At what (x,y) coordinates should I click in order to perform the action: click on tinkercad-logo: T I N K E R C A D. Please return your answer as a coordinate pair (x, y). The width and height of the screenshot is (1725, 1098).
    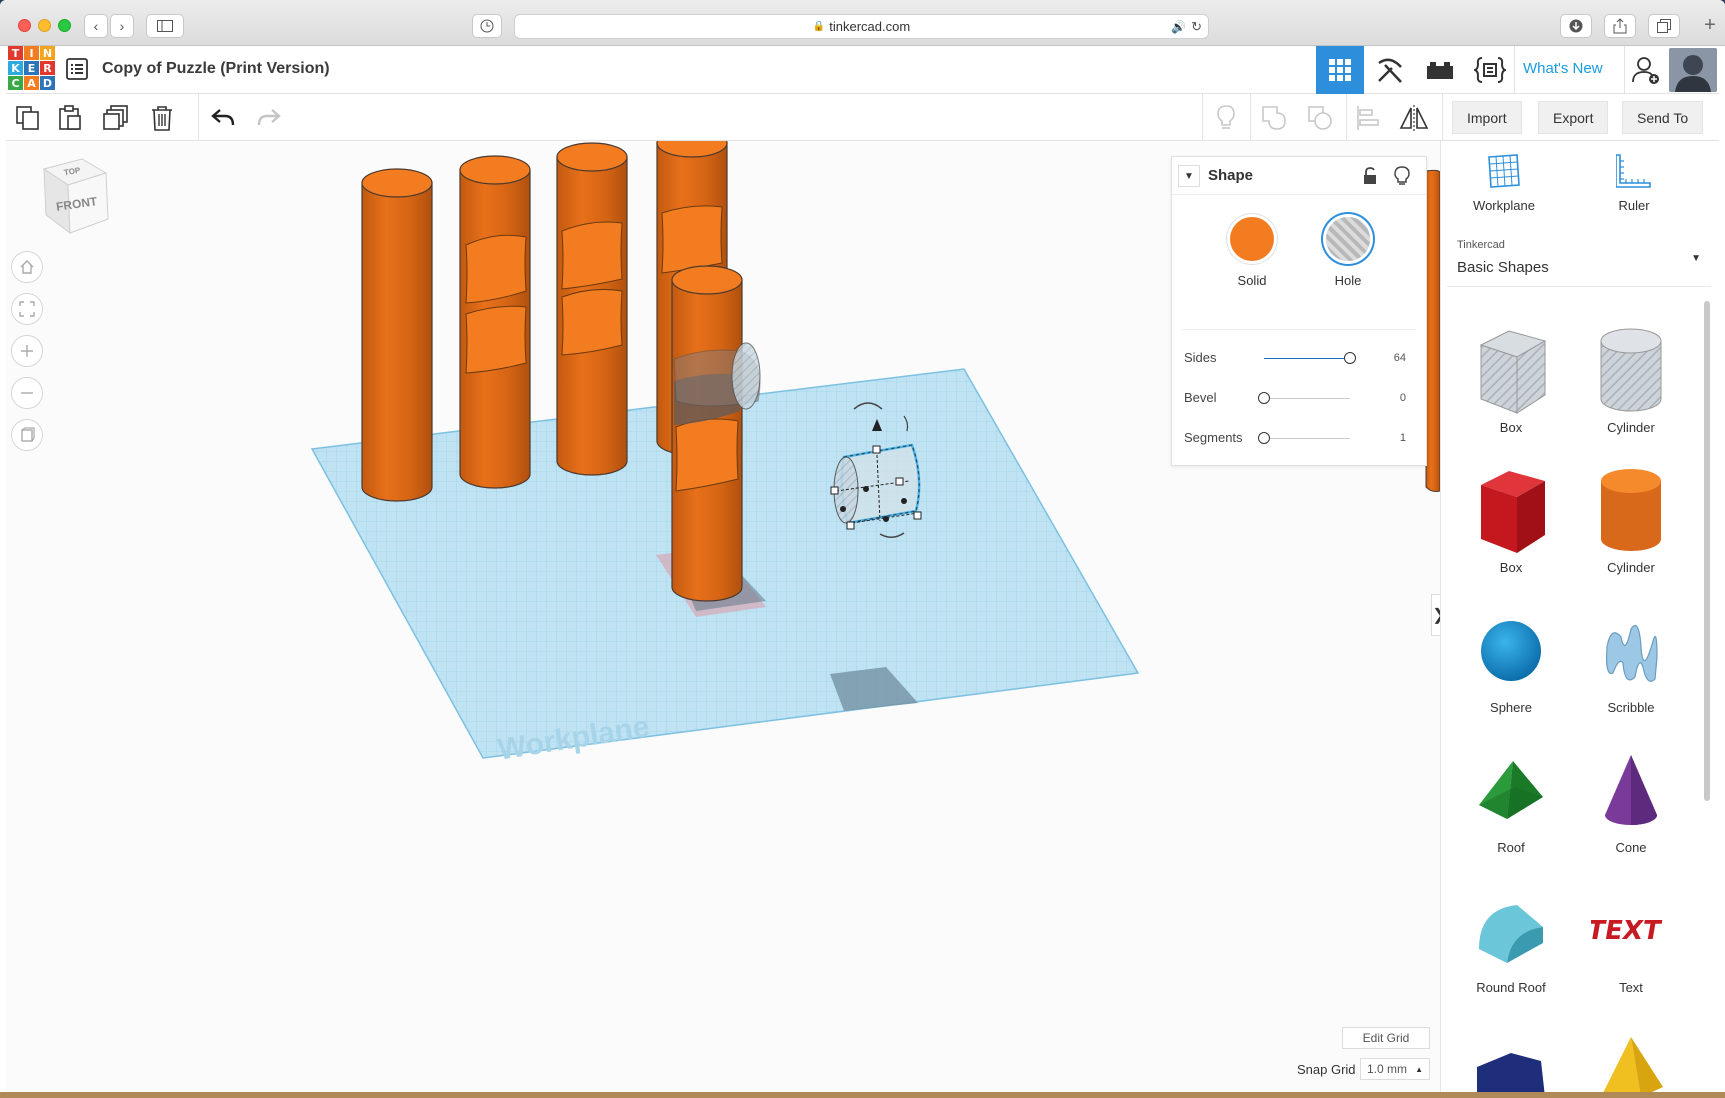
    Looking at the image, I should click on (31, 68).